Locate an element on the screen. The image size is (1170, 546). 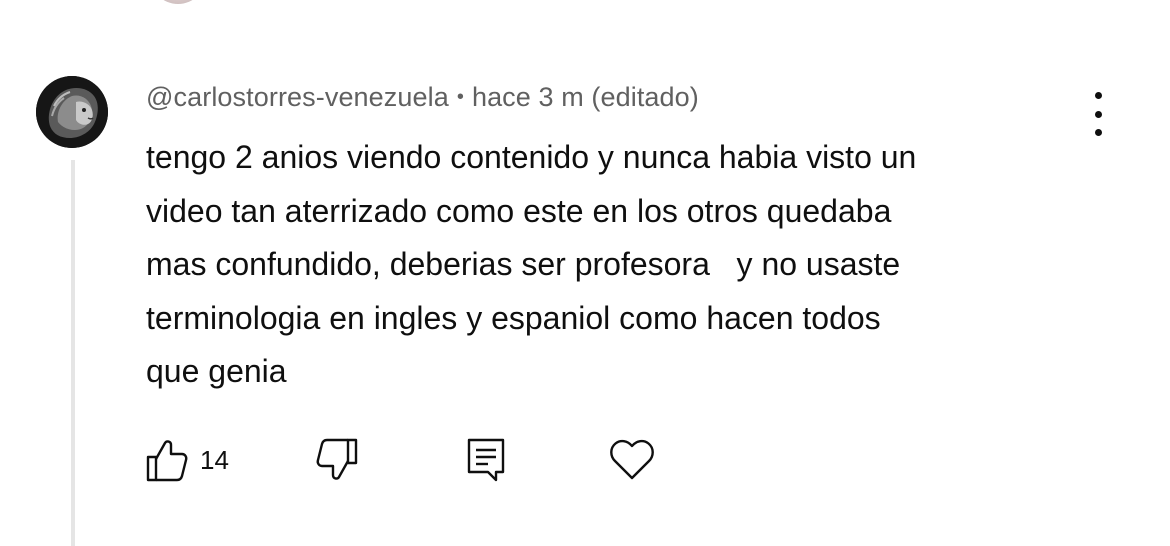
thumbs-up-icon is located at coordinates (167, 461).